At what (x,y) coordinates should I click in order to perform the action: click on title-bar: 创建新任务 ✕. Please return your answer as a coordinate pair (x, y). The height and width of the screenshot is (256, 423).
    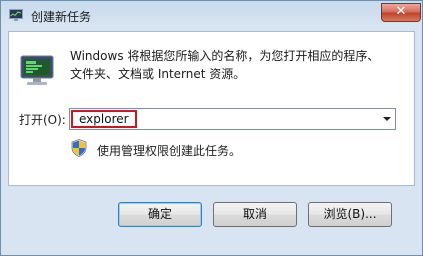
    Looking at the image, I should click on (211, 16).